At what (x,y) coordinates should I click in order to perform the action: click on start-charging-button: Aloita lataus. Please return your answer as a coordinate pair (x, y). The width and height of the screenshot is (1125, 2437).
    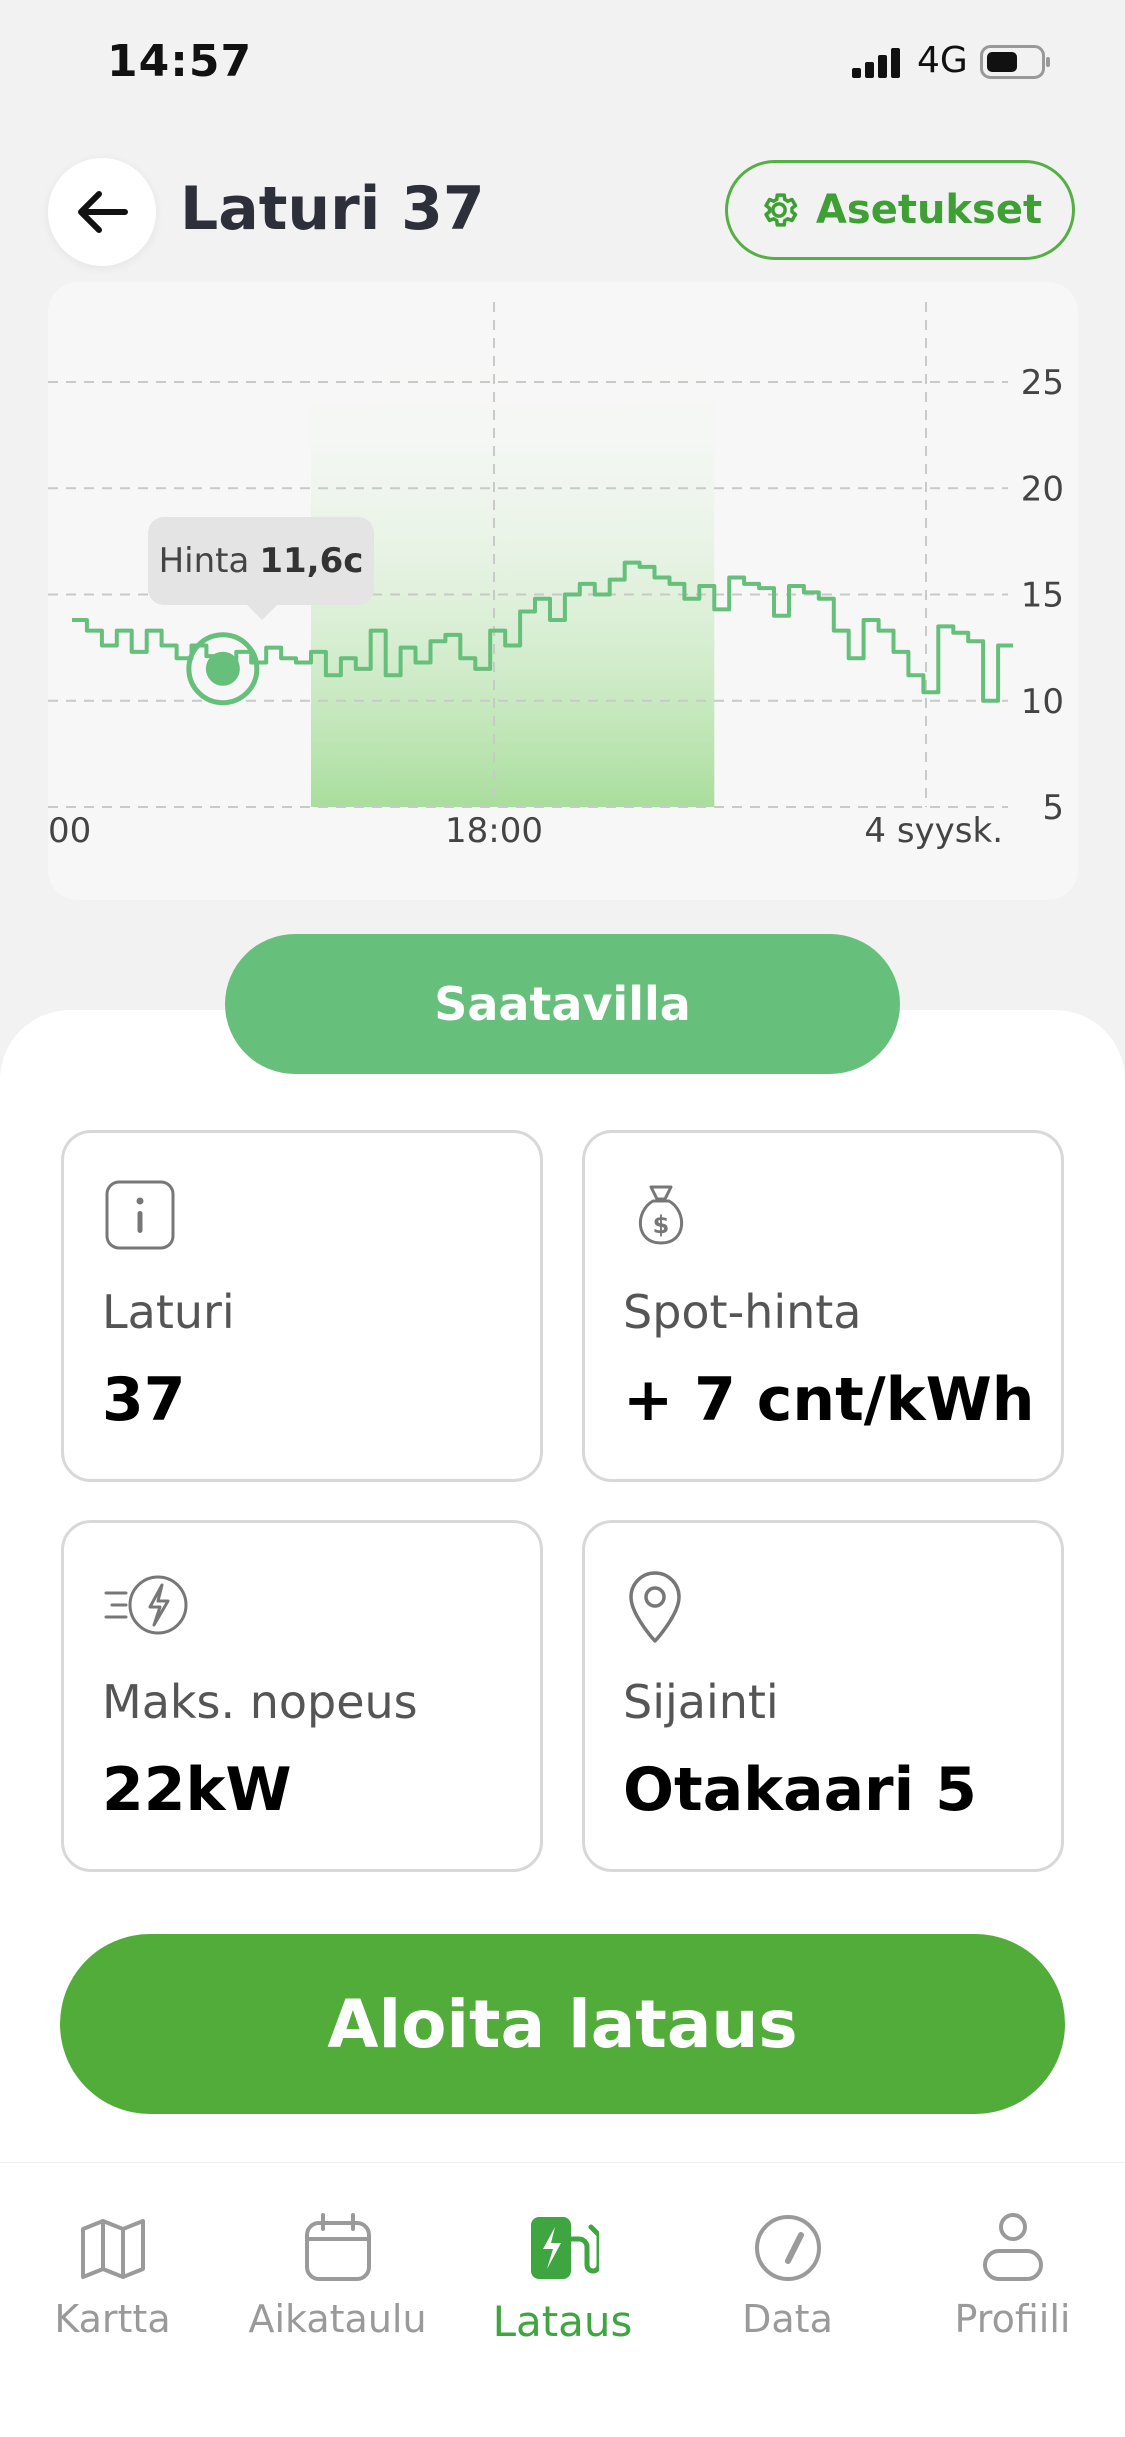
    Looking at the image, I should click on (562, 2024).